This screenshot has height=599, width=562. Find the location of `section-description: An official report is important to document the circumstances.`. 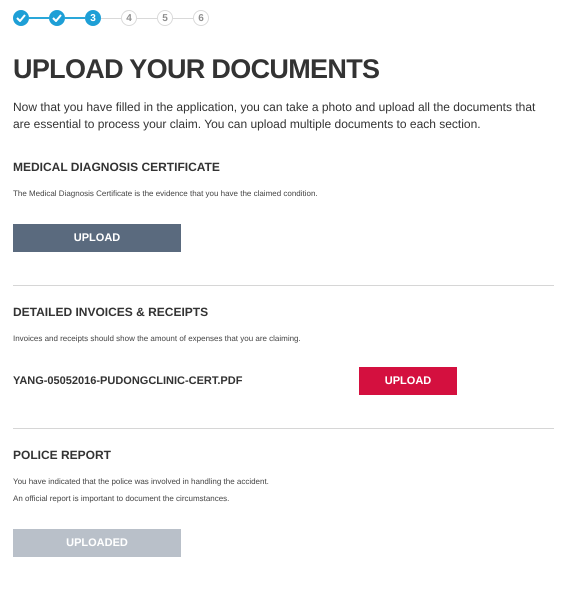

section-description: An official report is important to document the circumstances. is located at coordinates (121, 499).